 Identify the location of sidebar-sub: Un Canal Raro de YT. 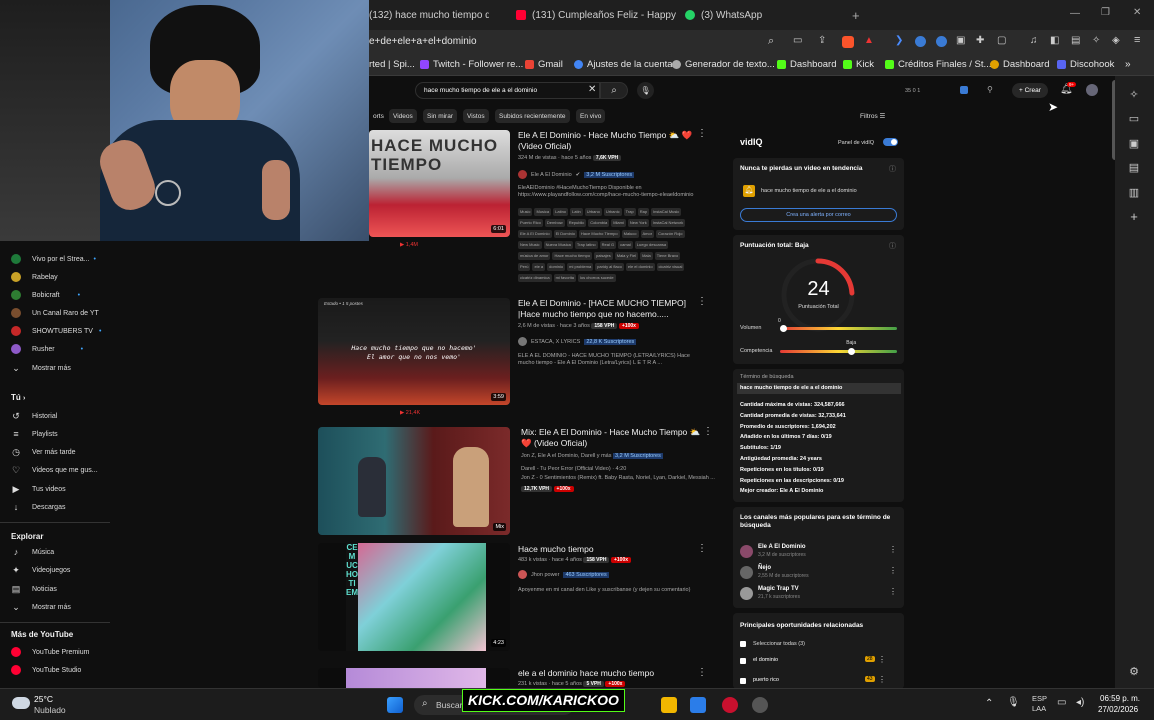
(55, 313).